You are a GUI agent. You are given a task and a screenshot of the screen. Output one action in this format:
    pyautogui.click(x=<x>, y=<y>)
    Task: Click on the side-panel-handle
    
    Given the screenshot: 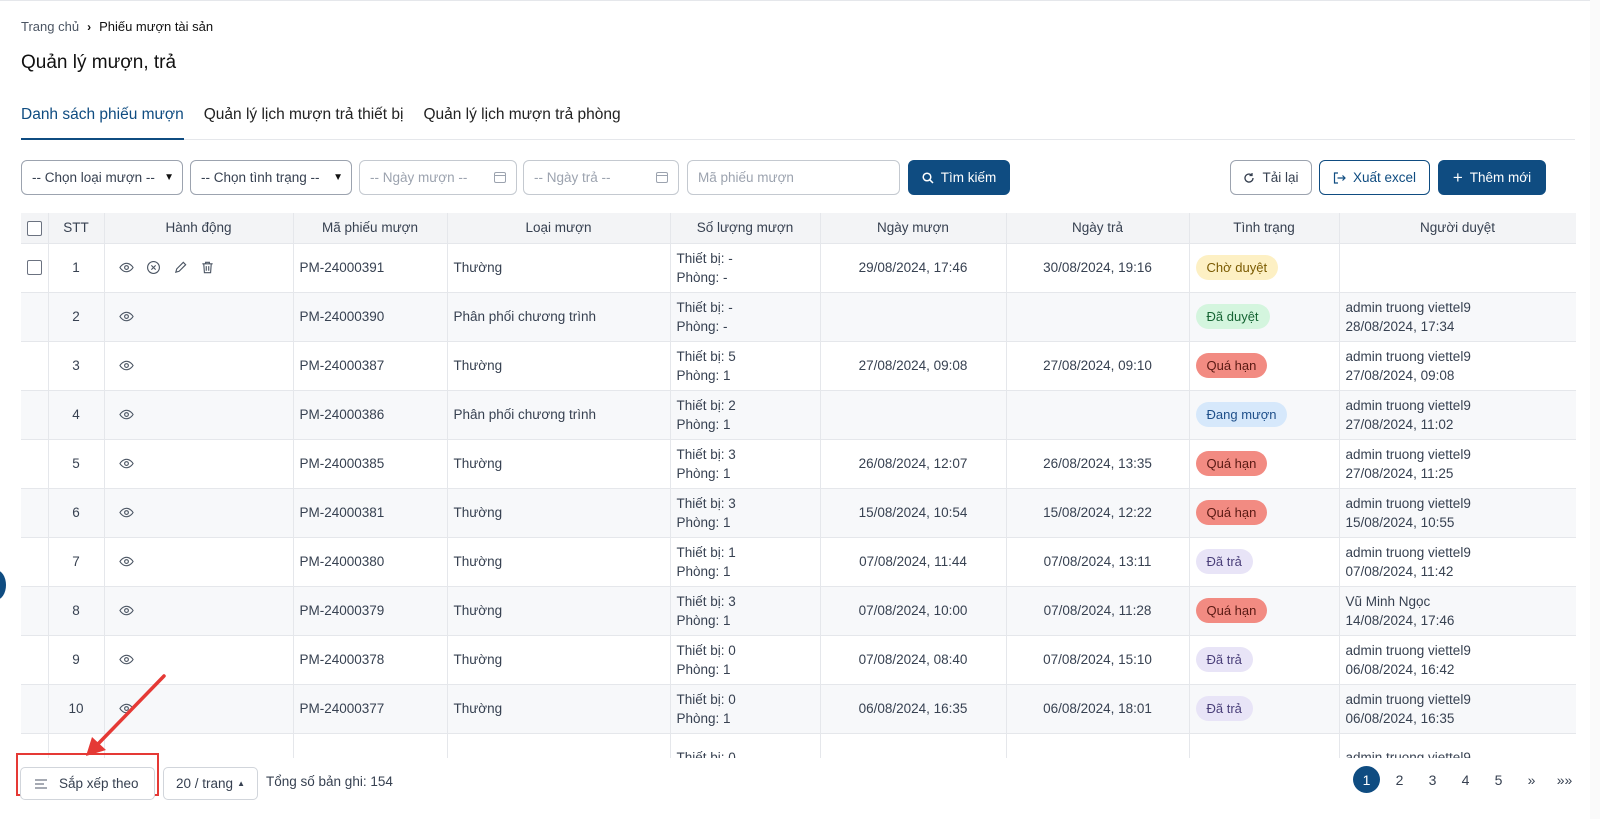 What is the action you would take?
    pyautogui.click(x=3, y=585)
    